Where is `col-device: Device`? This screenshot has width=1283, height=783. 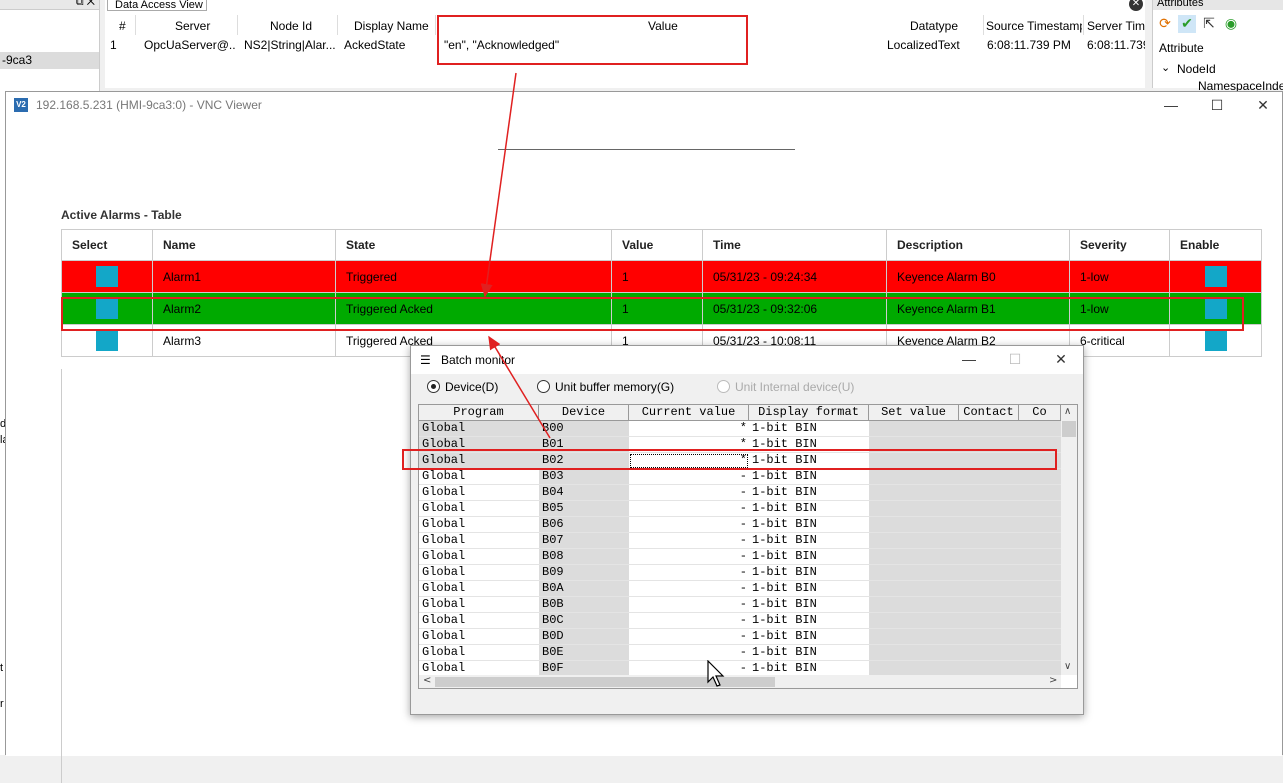
col-device: Device is located at coordinates (584, 413).